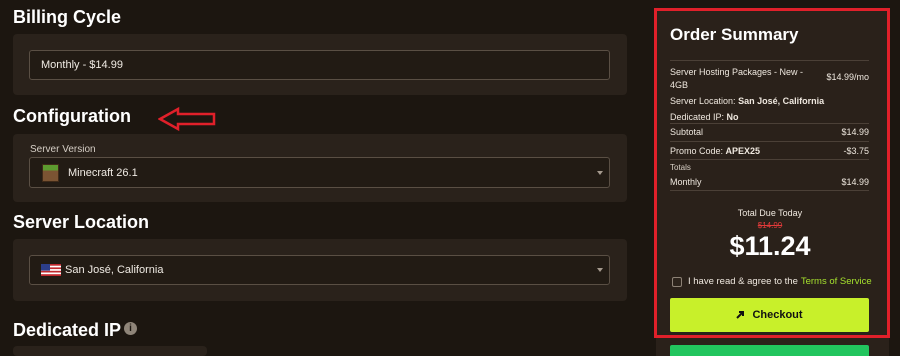  Describe the element at coordinates (847, 77) in the screenshot. I see `package-price: $14.99/mo` at that location.